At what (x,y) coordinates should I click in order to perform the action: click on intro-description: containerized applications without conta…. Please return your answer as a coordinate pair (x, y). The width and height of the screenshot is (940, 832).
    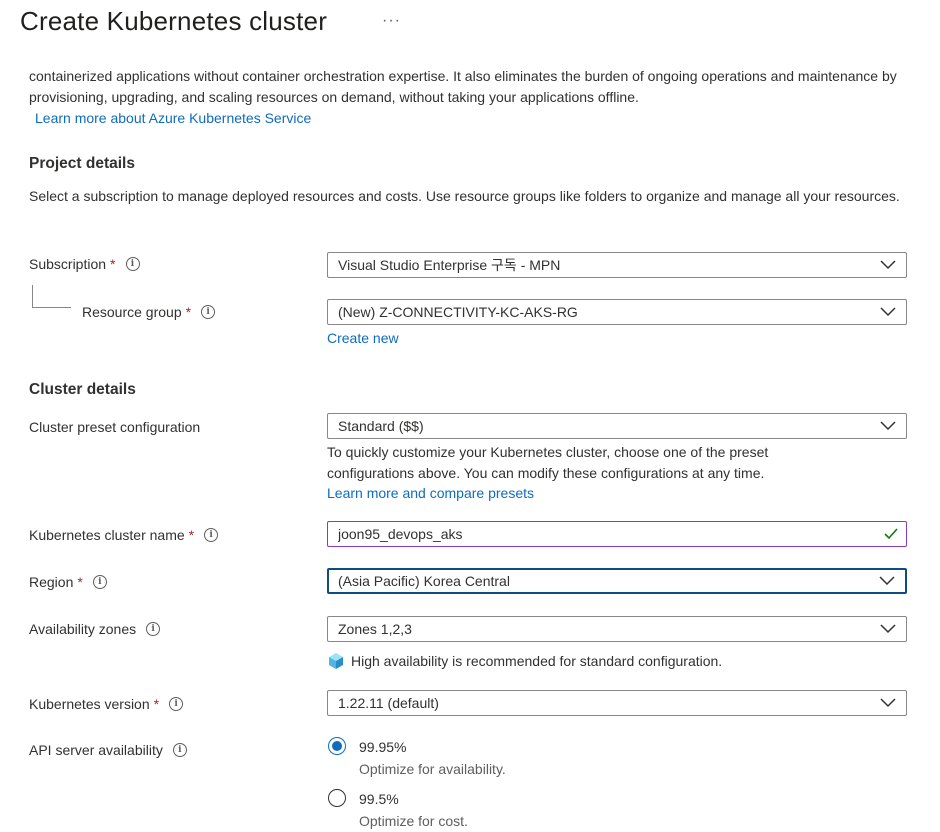
    Looking at the image, I should click on (463, 86).